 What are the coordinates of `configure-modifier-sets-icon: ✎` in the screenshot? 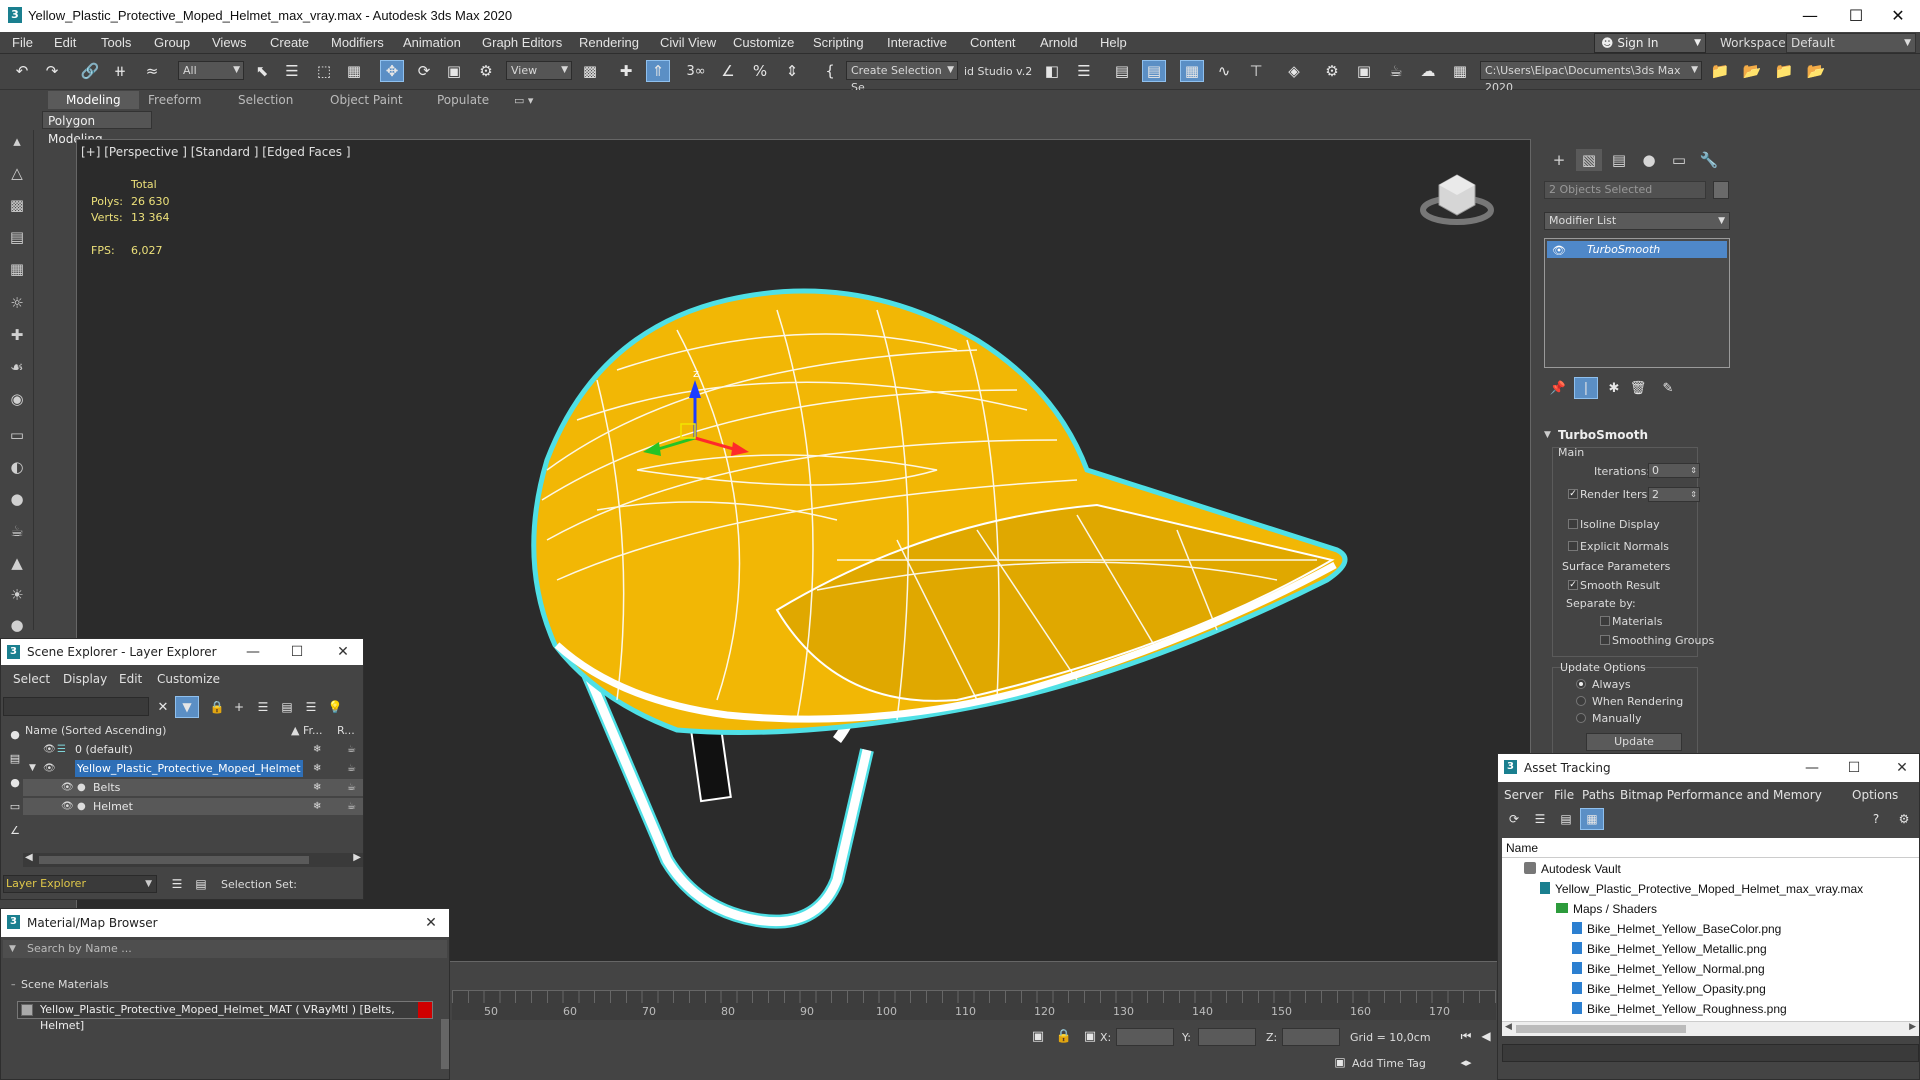 It's located at (1668, 388).